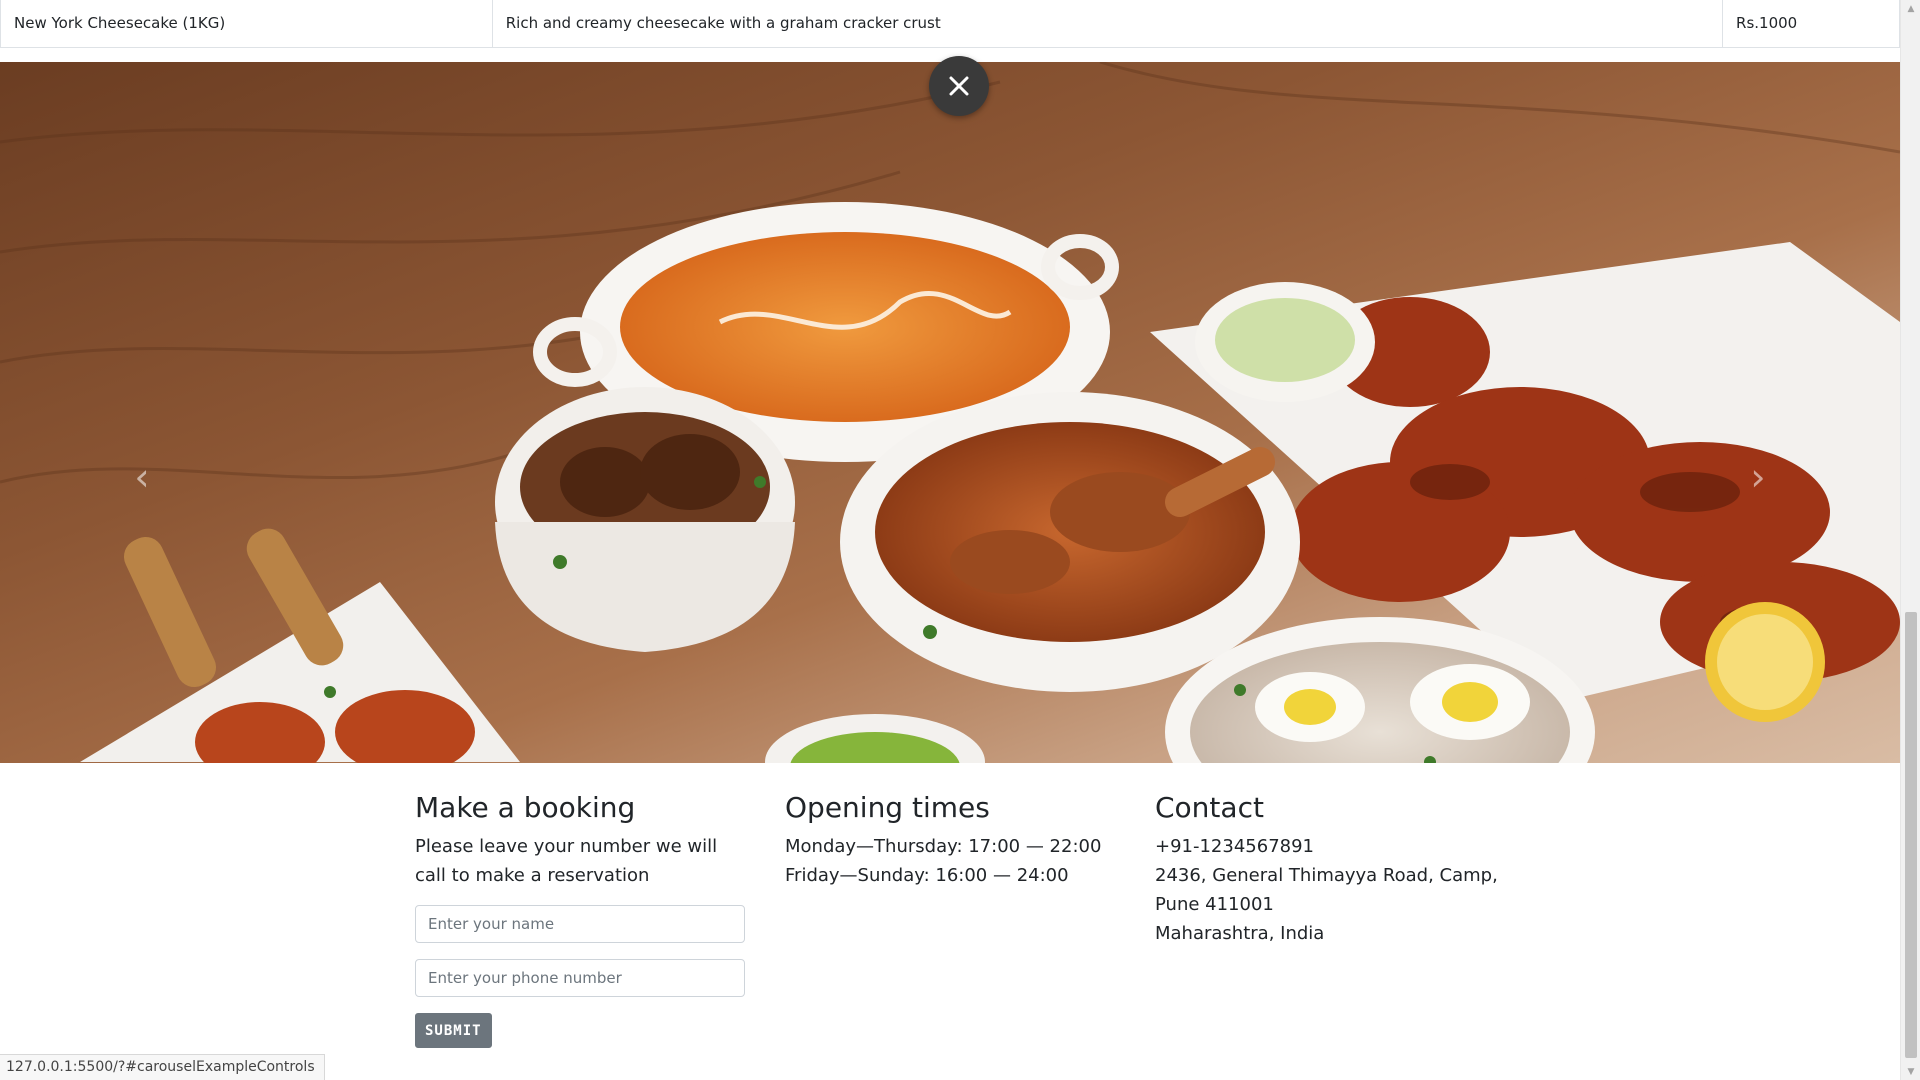 This screenshot has width=1920, height=1080. I want to click on opening-times-weekend: Friday—Sunday: 16:00 — 24:00, so click(927, 875).